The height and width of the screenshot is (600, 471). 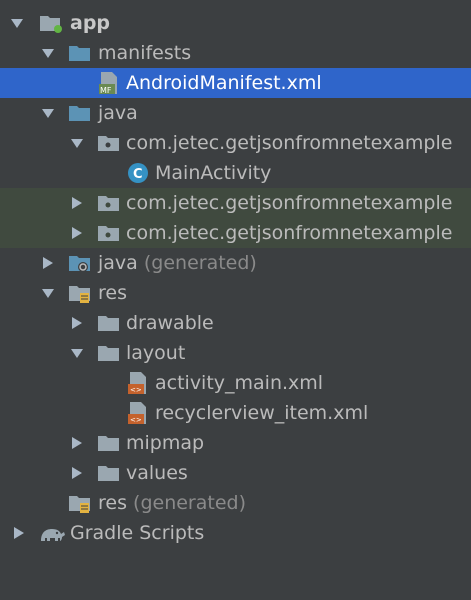 What do you see at coordinates (235, 293) in the screenshot?
I see `tree-node-res: res` at bounding box center [235, 293].